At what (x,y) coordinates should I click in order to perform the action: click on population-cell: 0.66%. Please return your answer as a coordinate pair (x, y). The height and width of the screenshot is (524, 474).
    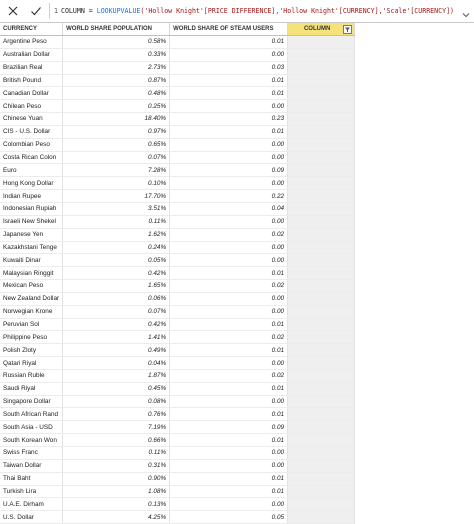
    Looking at the image, I should click on (116, 440).